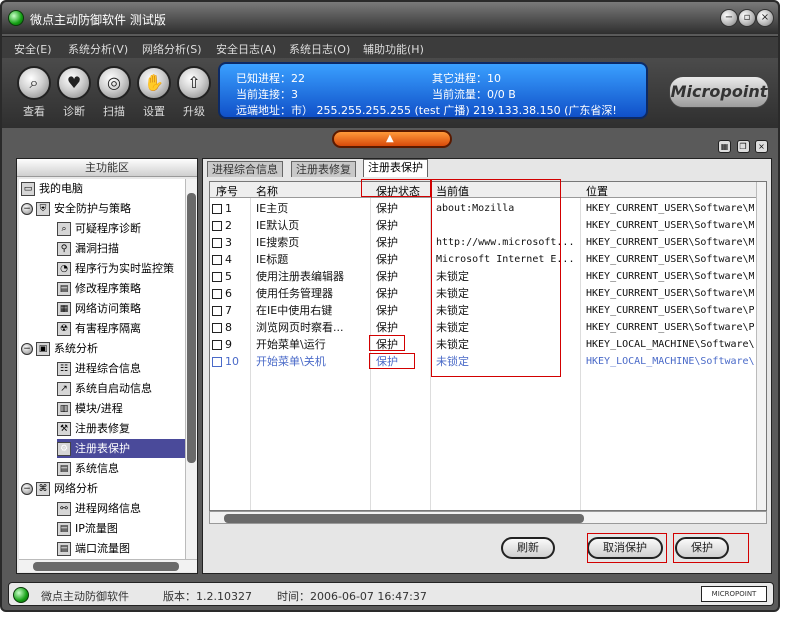 This screenshot has height=621, width=812. What do you see at coordinates (121, 448) in the screenshot?
I see `tree-registry-protect: ⚙ 注册表保护` at bounding box center [121, 448].